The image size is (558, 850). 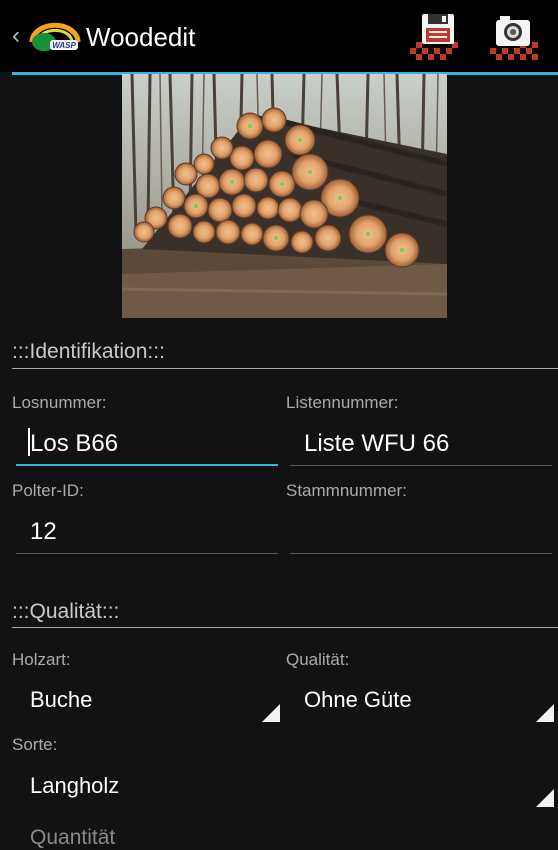 What do you see at coordinates (55, 37) in the screenshot?
I see `wasp-logo-icon: WASP` at bounding box center [55, 37].